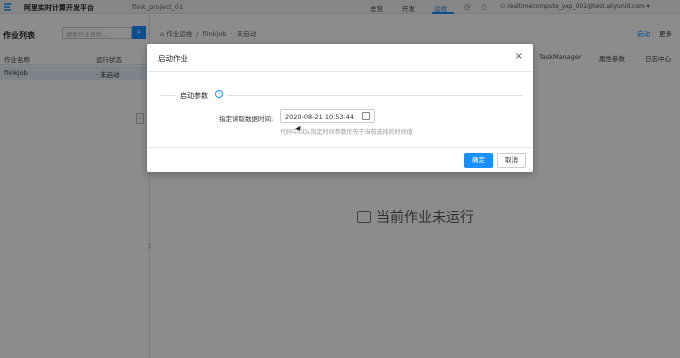  Describe the element at coordinates (194, 96) in the screenshot. I see `section-title: 启动参数` at that location.